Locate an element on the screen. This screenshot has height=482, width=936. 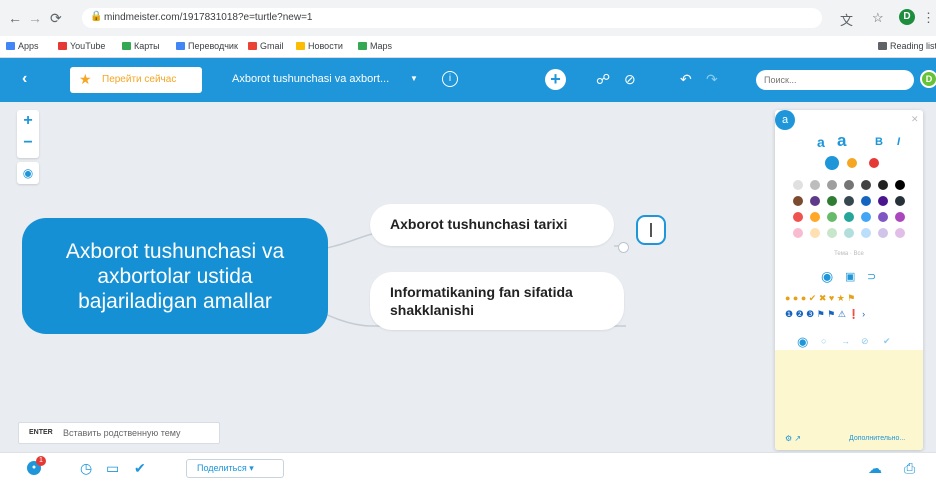
bookmark-maps-ru: Карты is located at coordinates (141, 46).